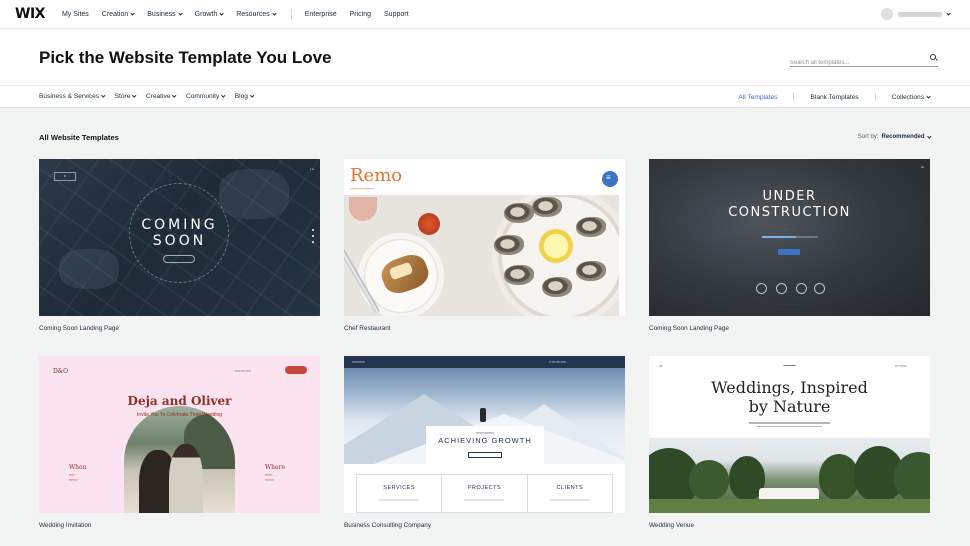  I want to click on sort-dropdown: Sort by: Recommended, so click(894, 137).